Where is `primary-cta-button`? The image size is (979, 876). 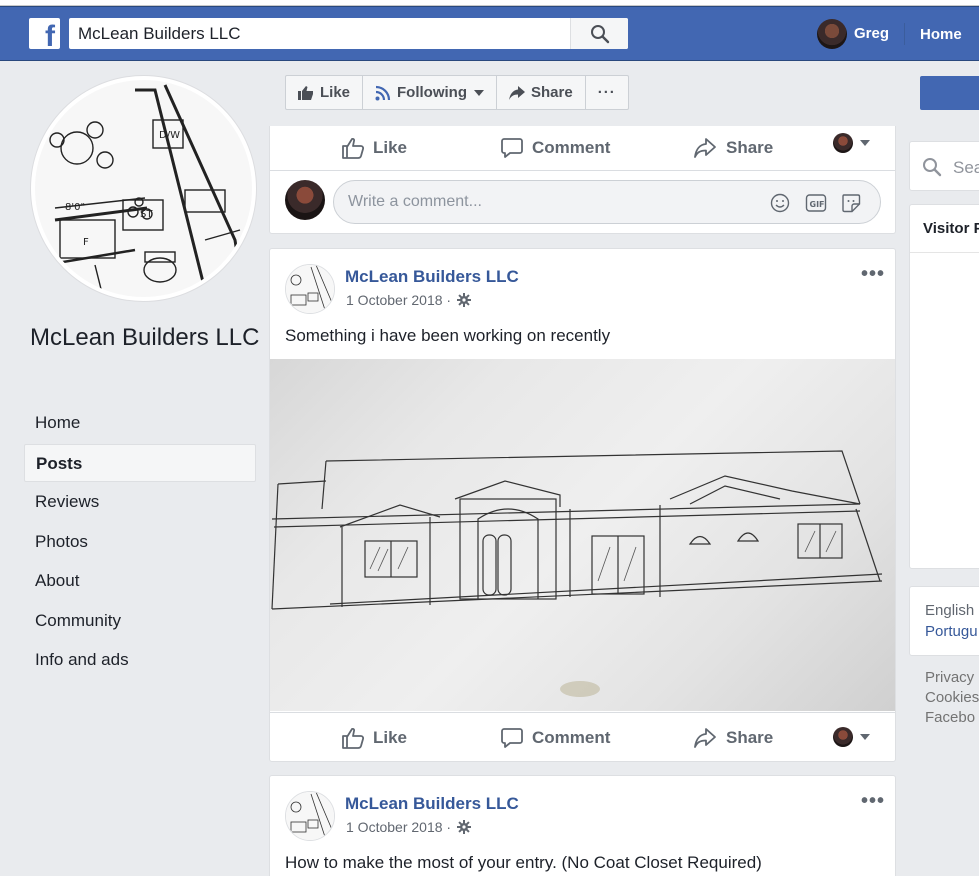
primary-cta-button is located at coordinates (949, 93).